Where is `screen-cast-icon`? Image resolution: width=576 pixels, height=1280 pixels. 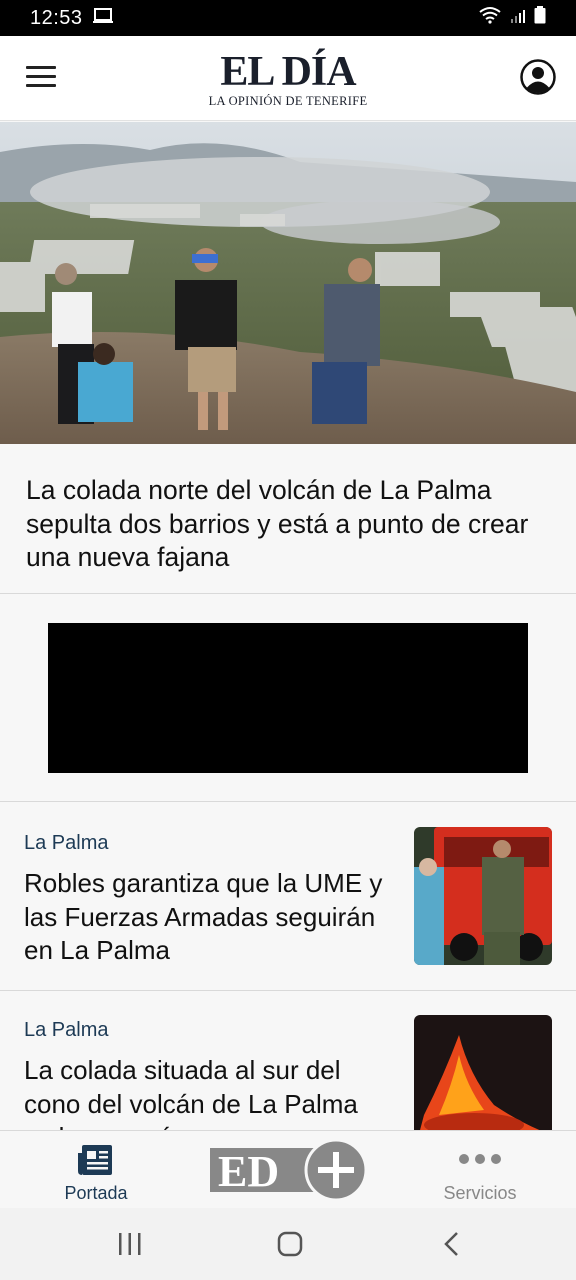
screen-cast-icon is located at coordinates (102, 18).